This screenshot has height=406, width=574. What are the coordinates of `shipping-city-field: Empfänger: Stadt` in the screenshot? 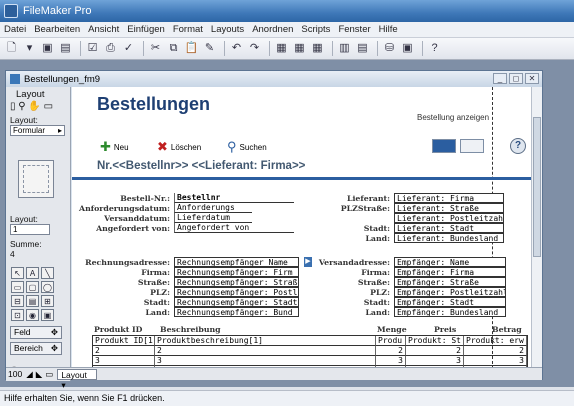 It's located at (450, 302).